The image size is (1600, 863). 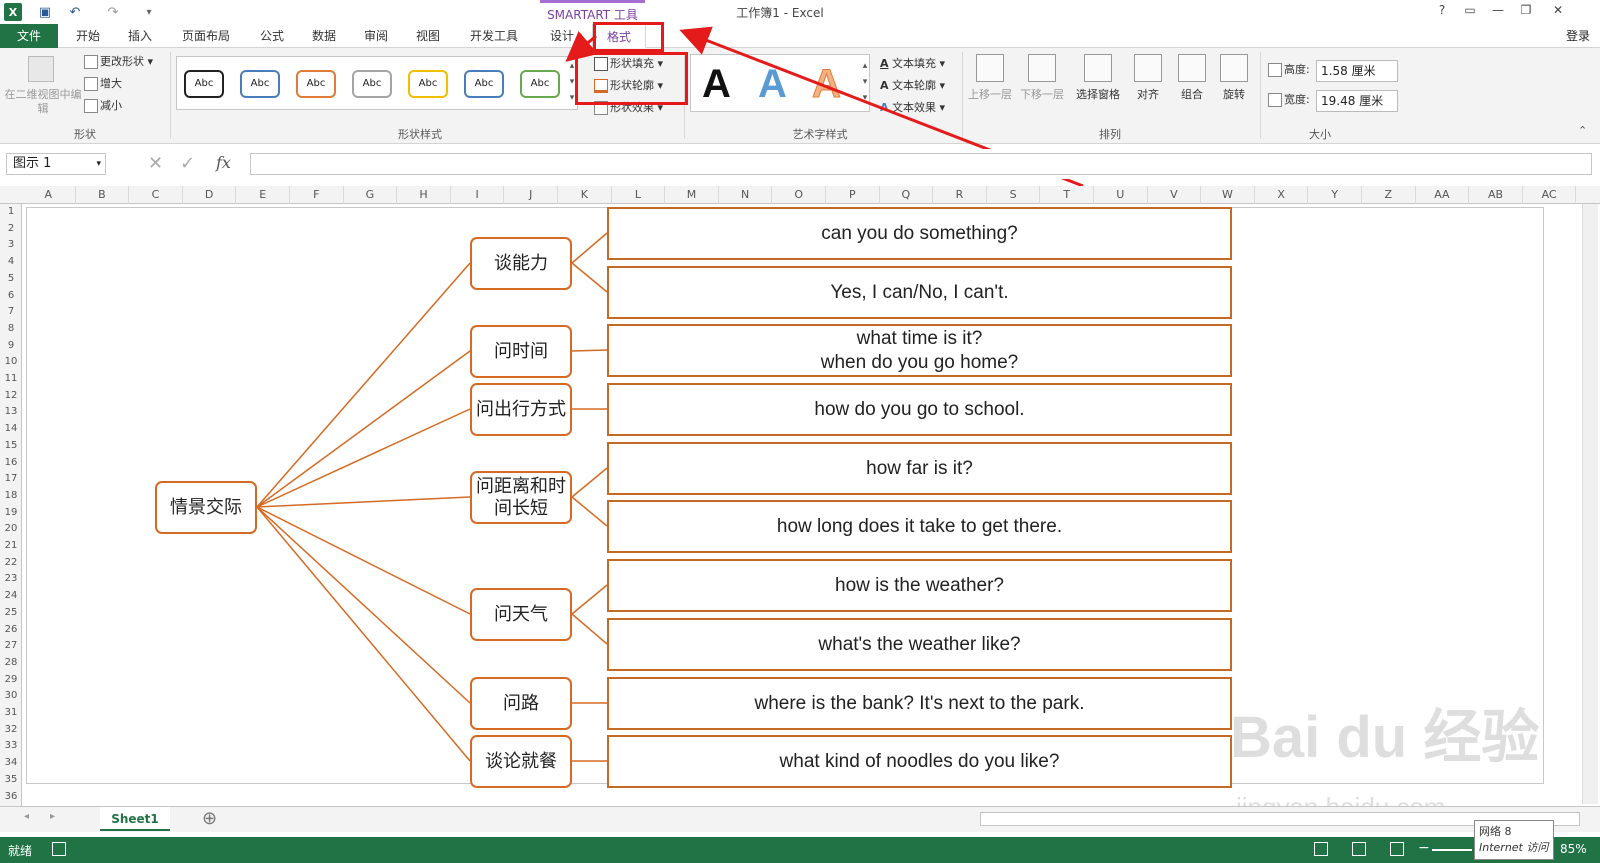 I want to click on zoom-slider, so click(x=1452, y=850).